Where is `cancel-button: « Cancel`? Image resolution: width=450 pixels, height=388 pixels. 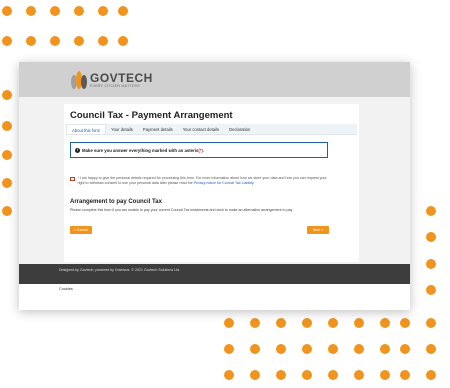 cancel-button: « Cancel is located at coordinates (81, 230).